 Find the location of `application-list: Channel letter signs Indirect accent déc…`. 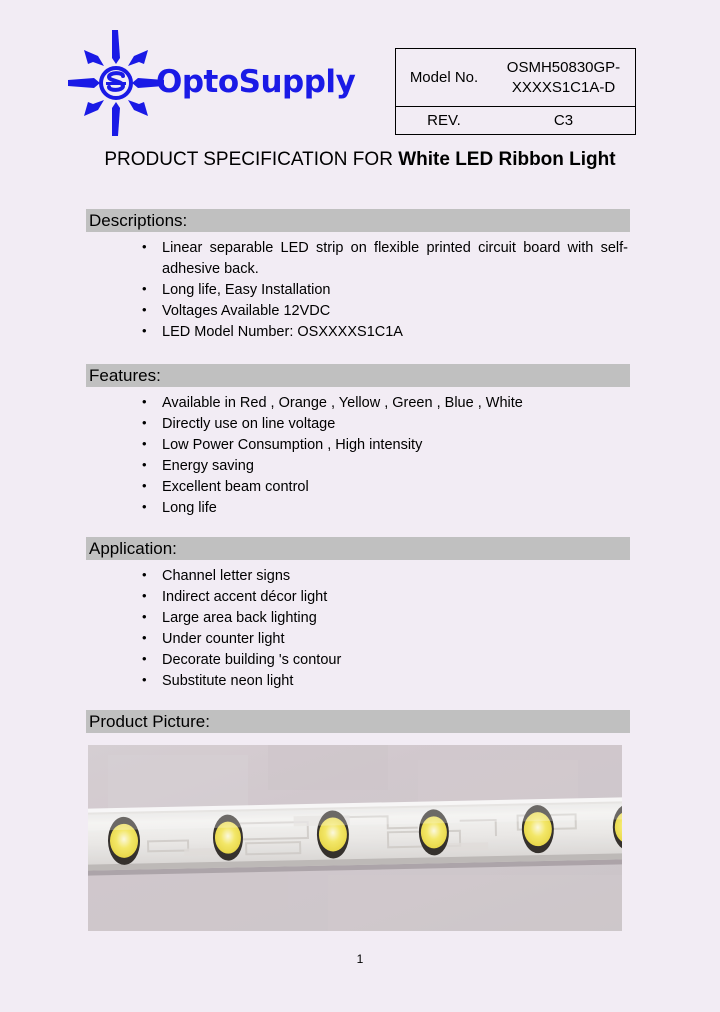

application-list: Channel letter signs Indirect accent déc… is located at coordinates (358, 628).